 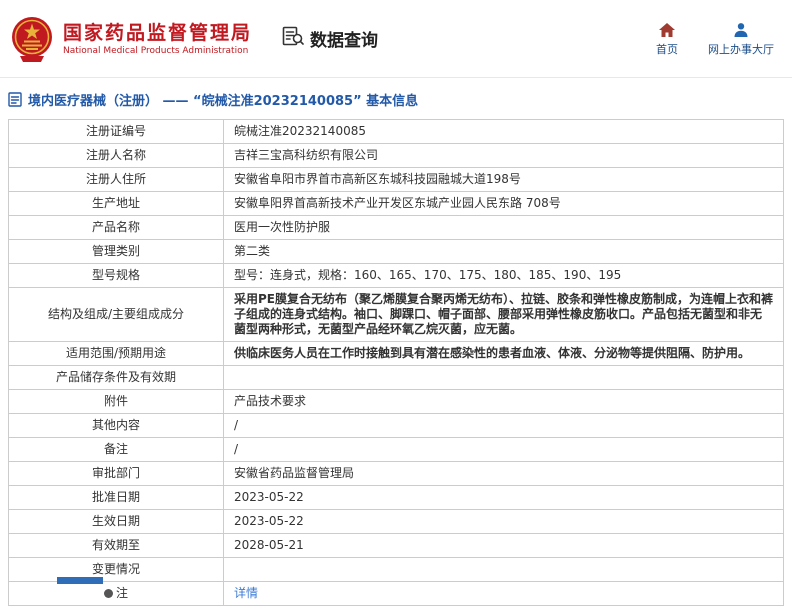 What do you see at coordinates (158, 32) in the screenshot?
I see `org-name-cn: 国家药品监督管理局` at bounding box center [158, 32].